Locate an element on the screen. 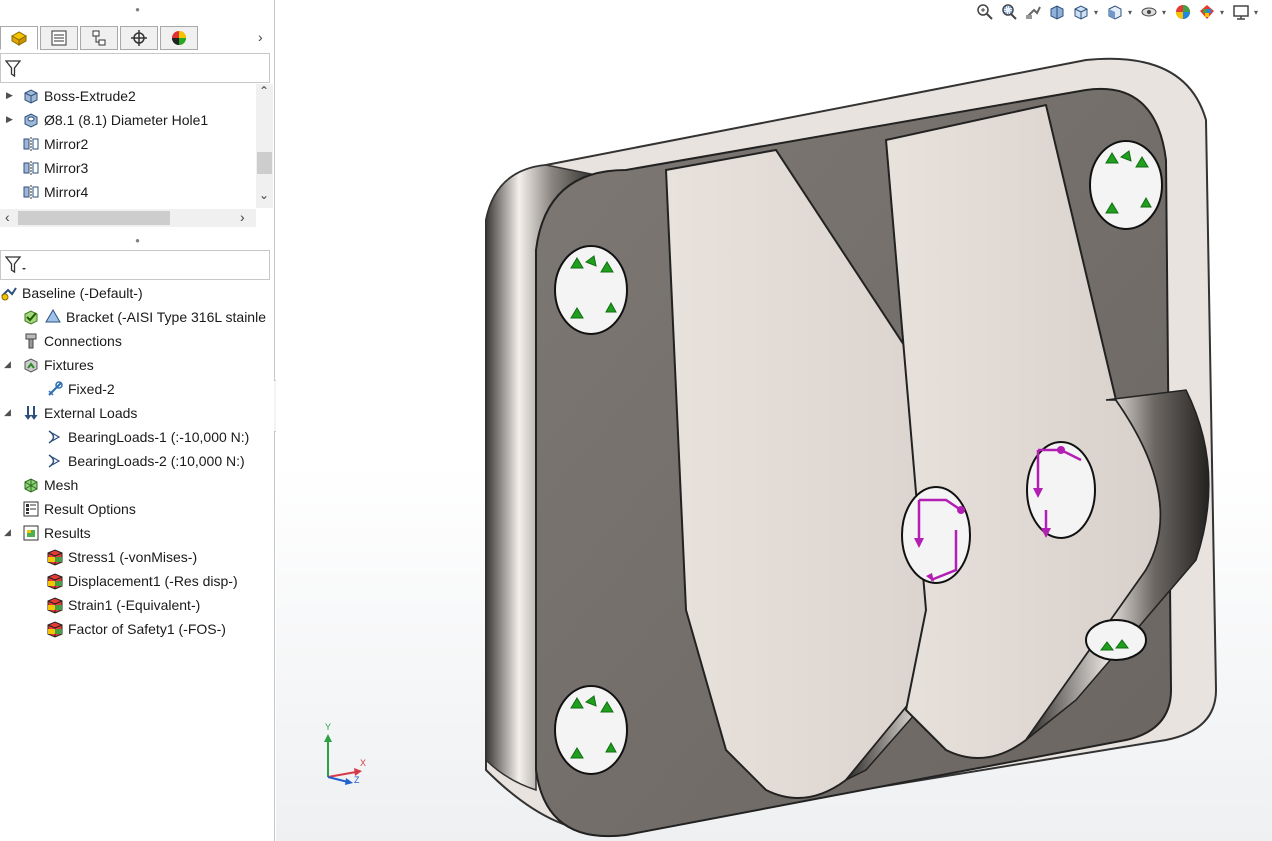 The image size is (1272, 841). result-displacement1: Displacement1 (-Res disp-) is located at coordinates (142, 581).